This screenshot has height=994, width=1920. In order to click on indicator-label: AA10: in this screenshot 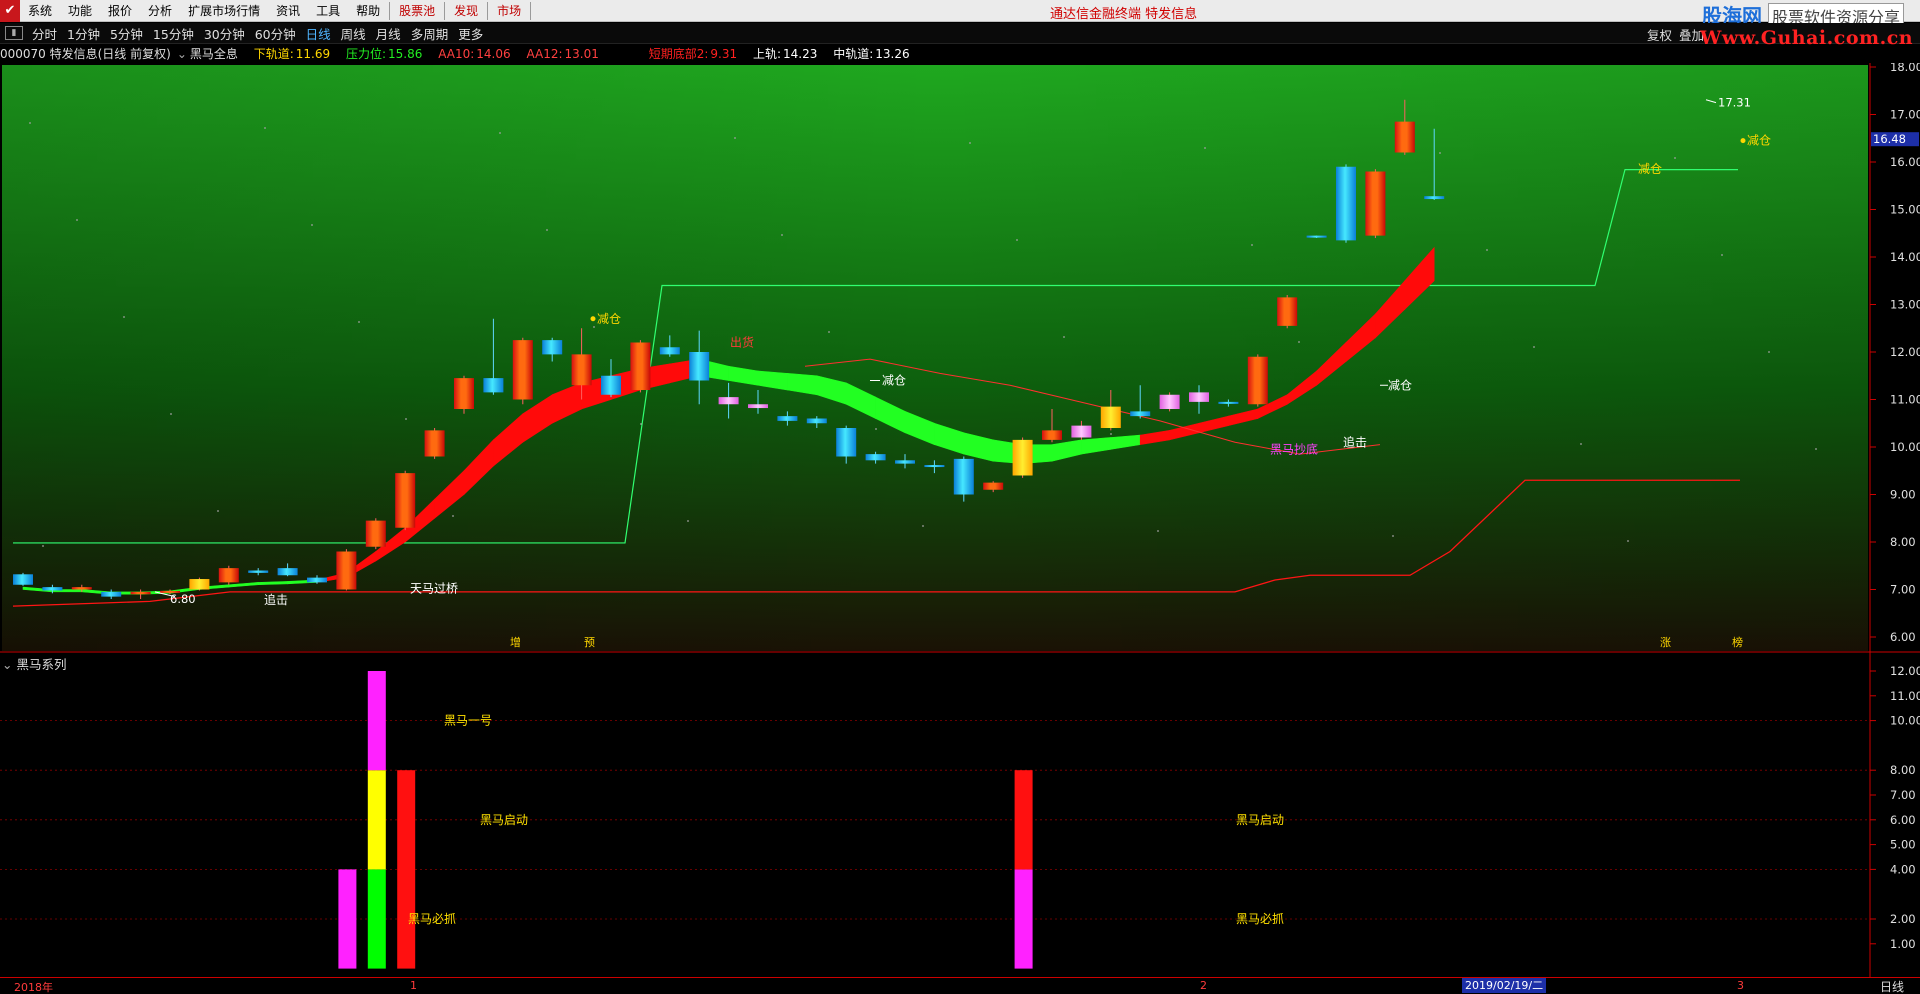, I will do `click(456, 54)`.